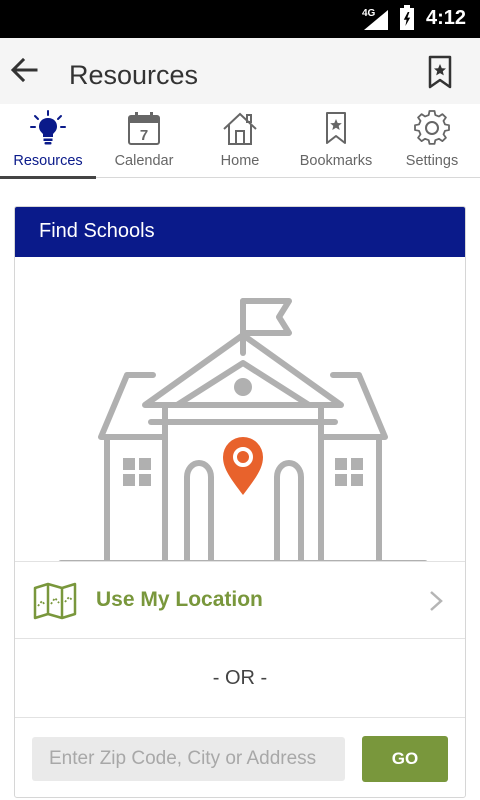 The height and width of the screenshot is (800, 480). I want to click on zip-city-address-input, so click(188, 759).